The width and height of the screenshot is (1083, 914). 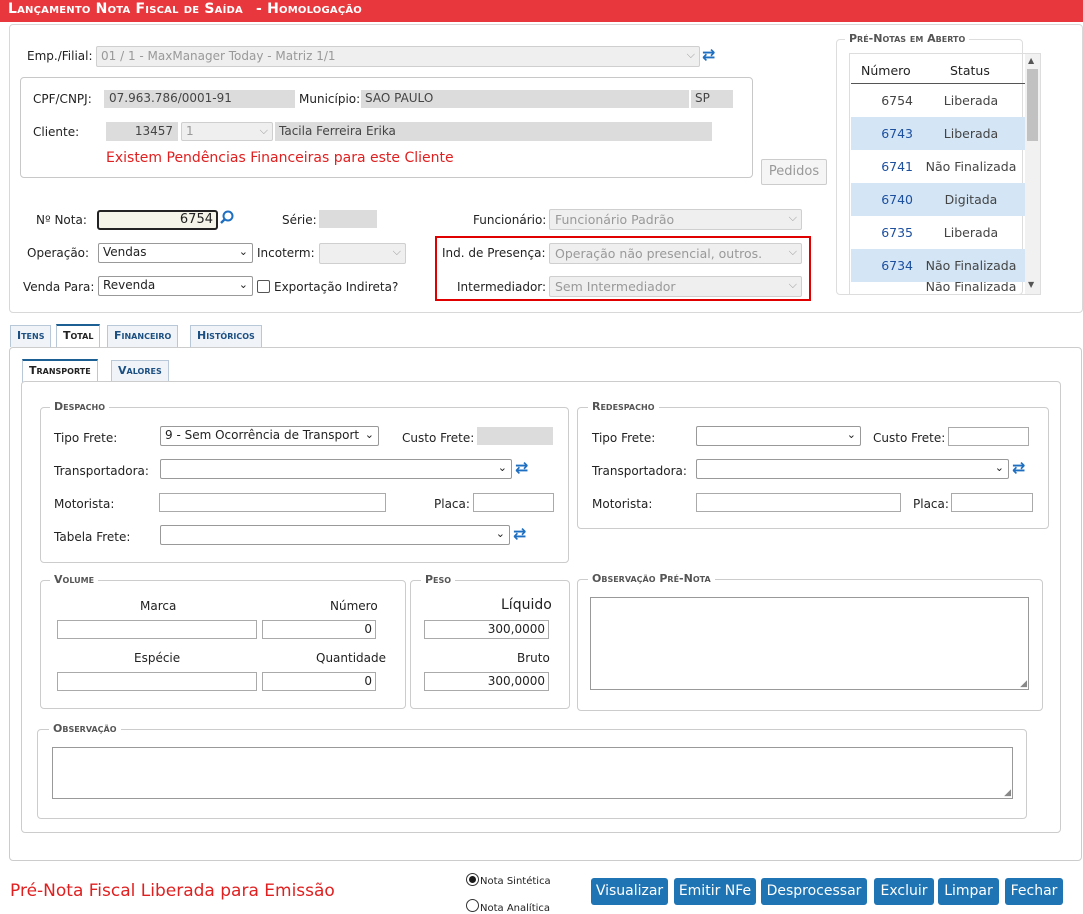 I want to click on redespacho-custo-frete-field, so click(x=988, y=436).